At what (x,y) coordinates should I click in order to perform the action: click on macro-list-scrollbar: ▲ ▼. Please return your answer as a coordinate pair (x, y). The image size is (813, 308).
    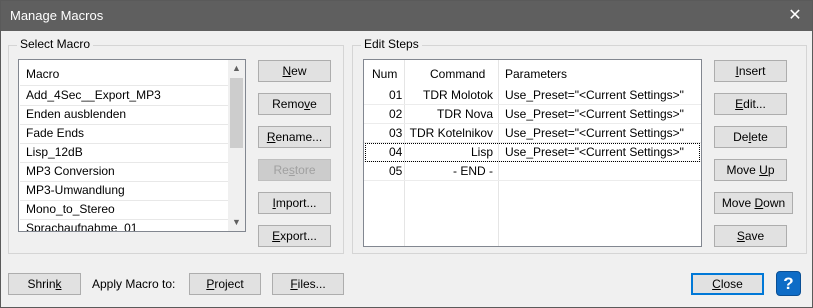
    Looking at the image, I should click on (236, 145).